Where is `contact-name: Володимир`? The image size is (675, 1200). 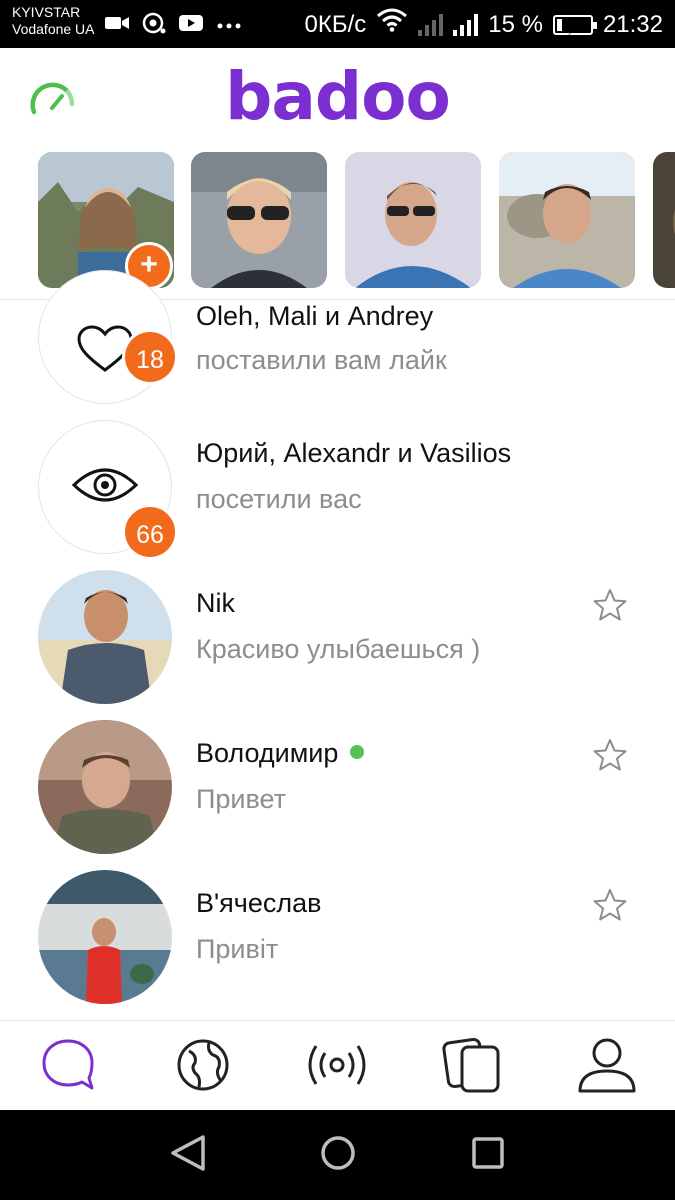 contact-name: Володимир is located at coordinates (280, 753).